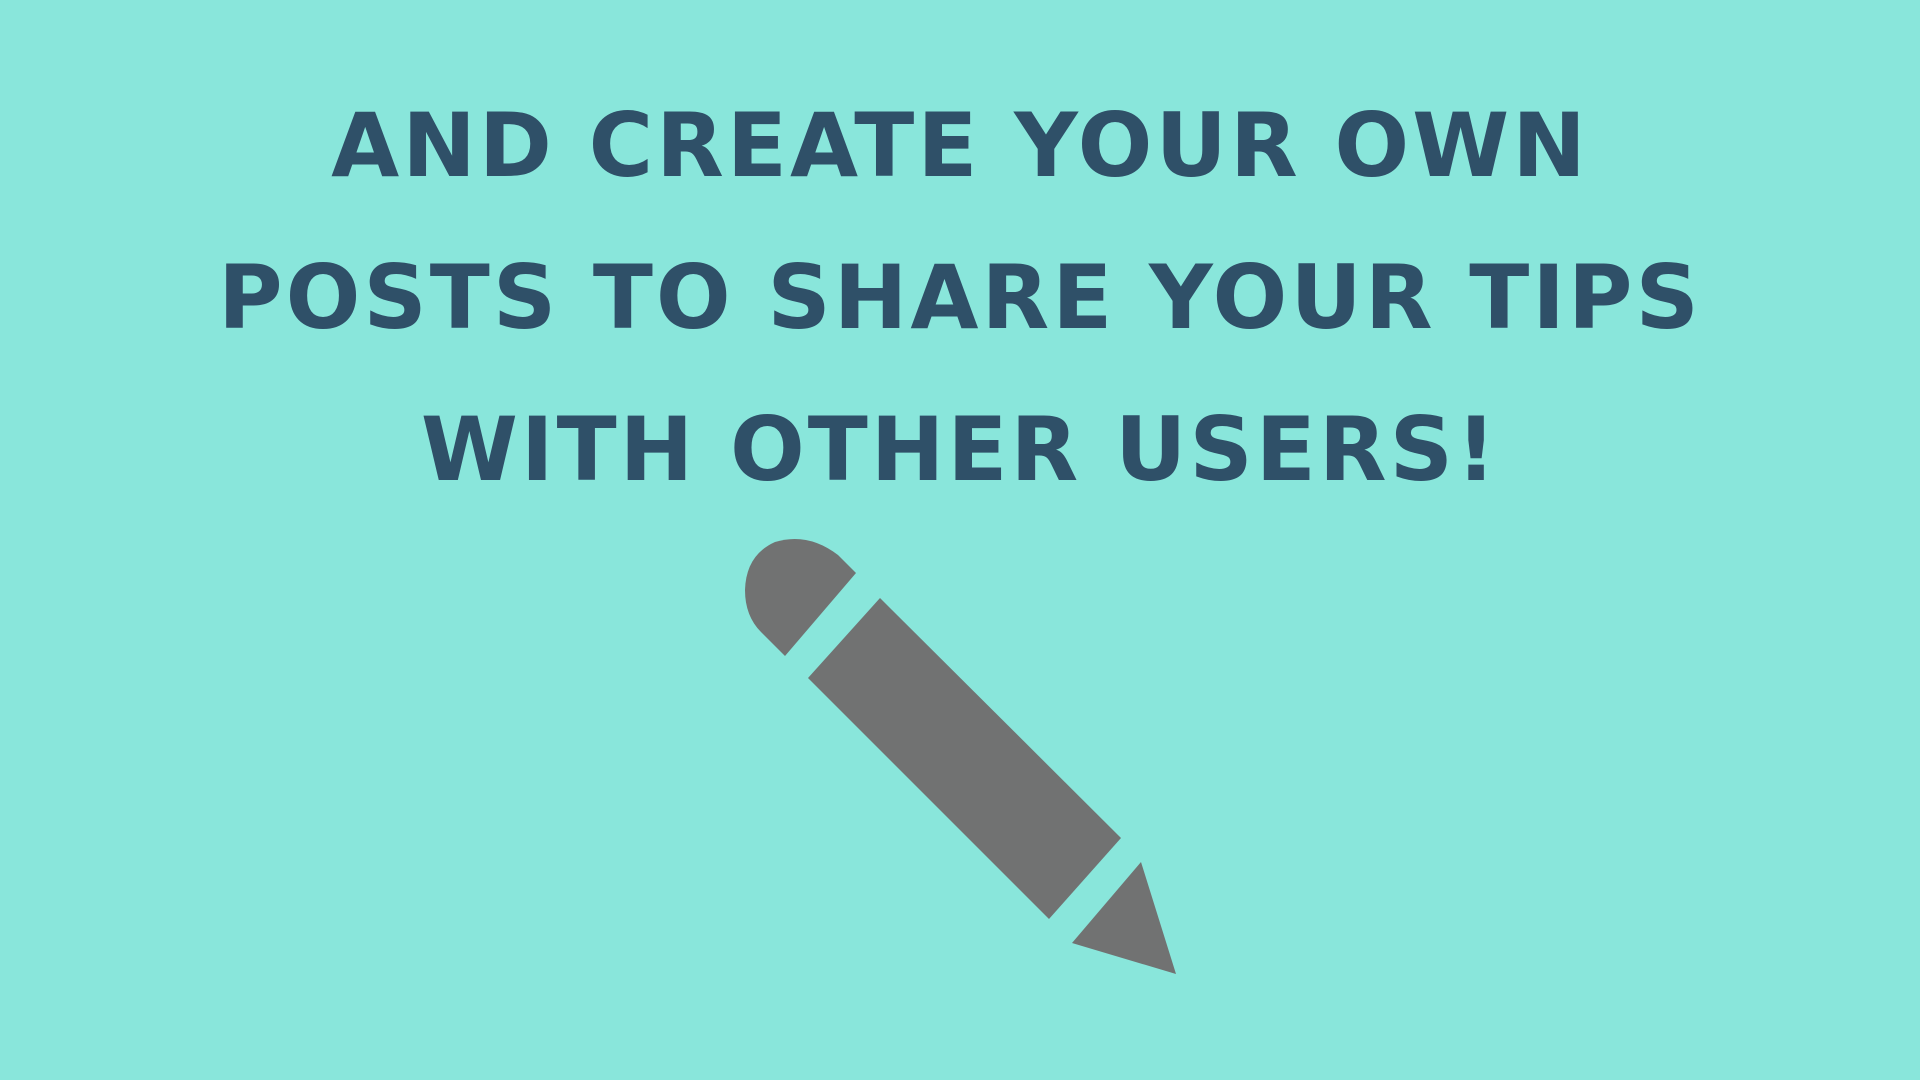 This screenshot has height=1080, width=1920. I want to click on headline-line-3: WITH OTHER USERS!, so click(960, 449).